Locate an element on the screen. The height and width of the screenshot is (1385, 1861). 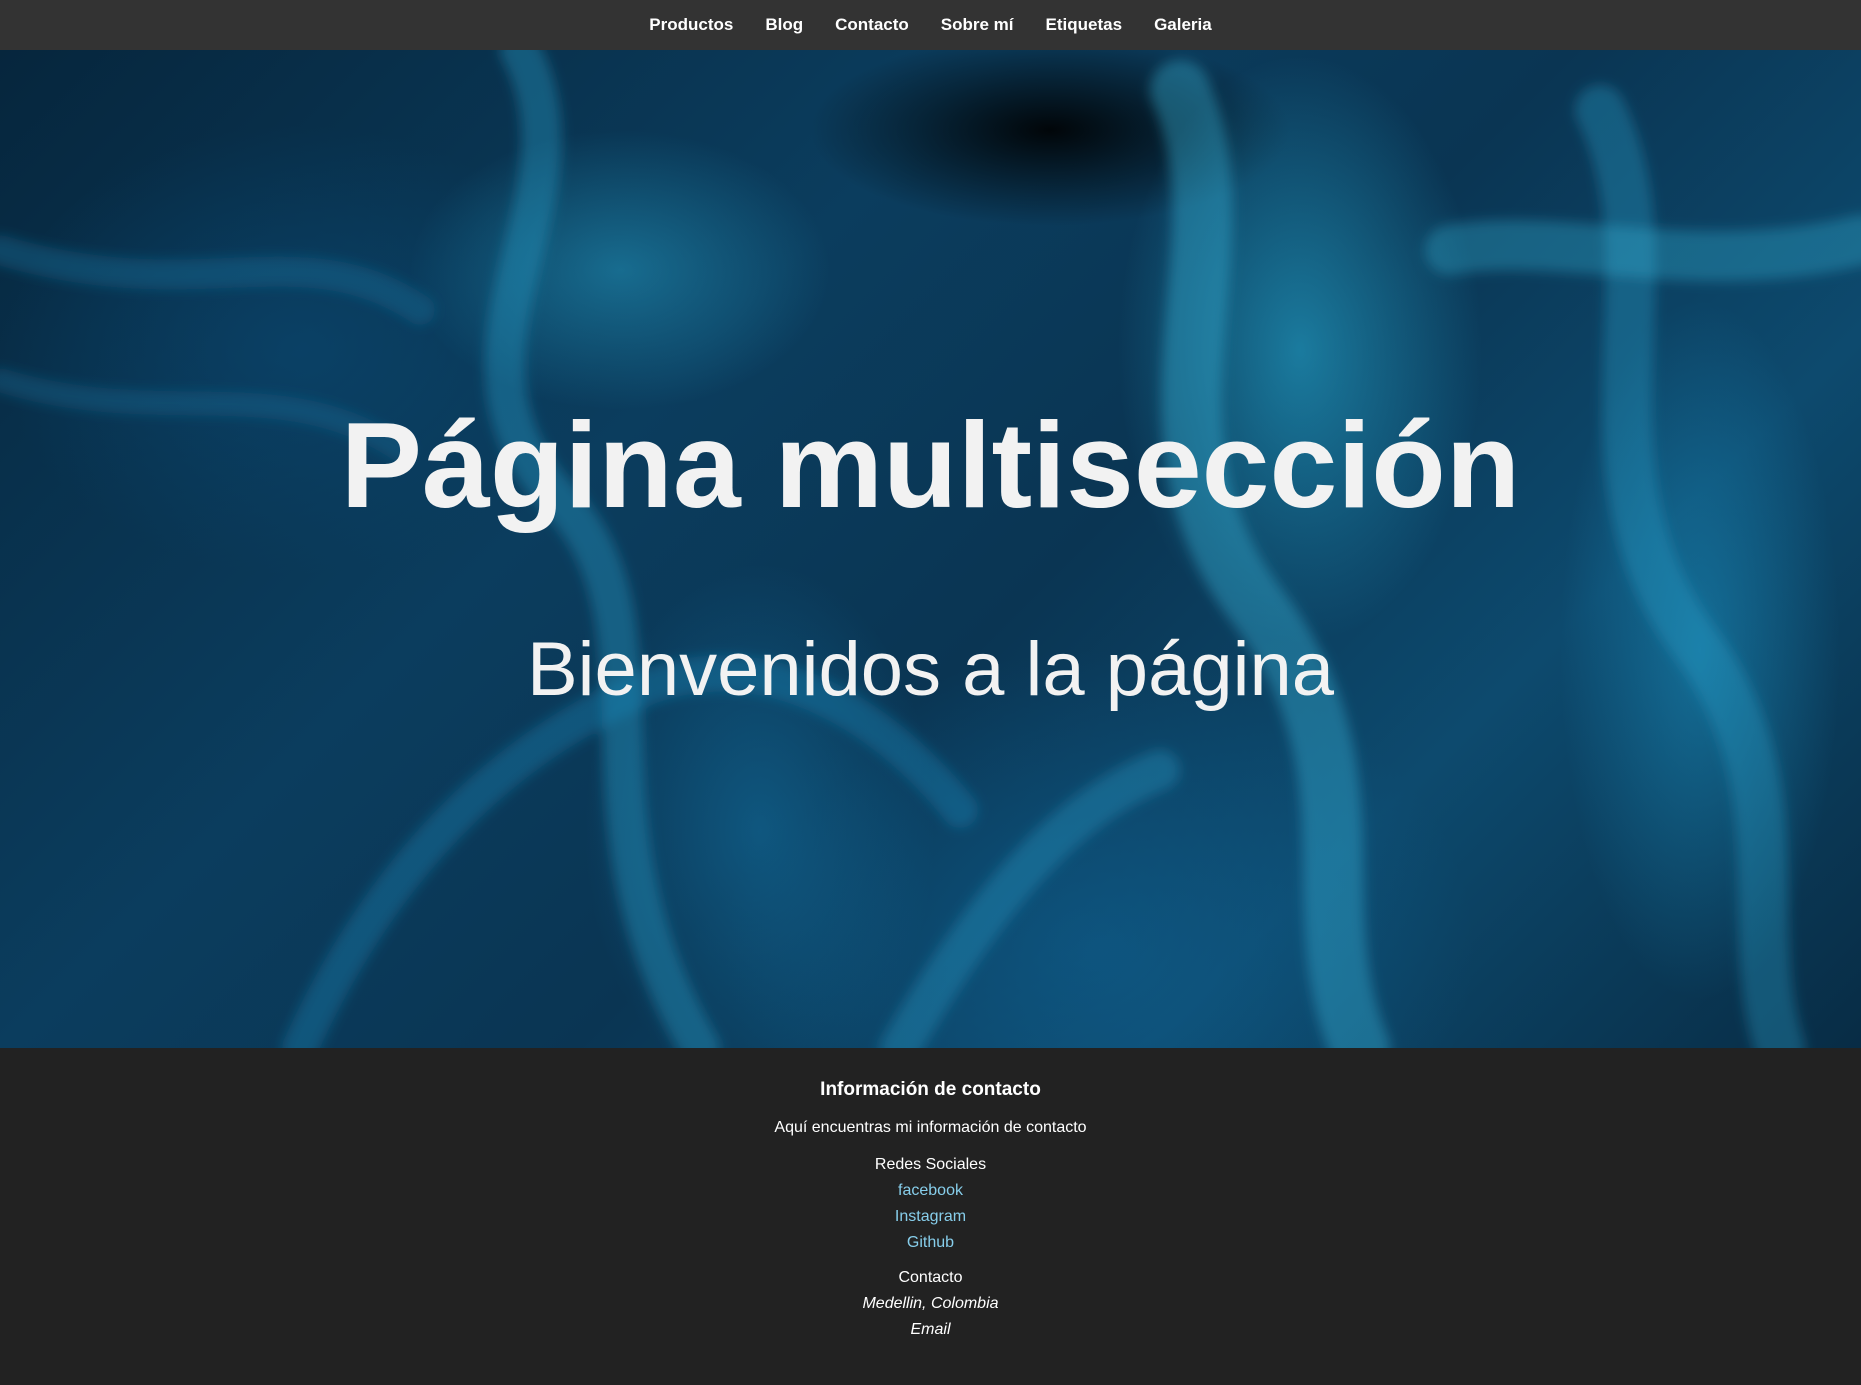
social-links-section: Redes Sociales facebook Instagram Github is located at coordinates (930, 1204).